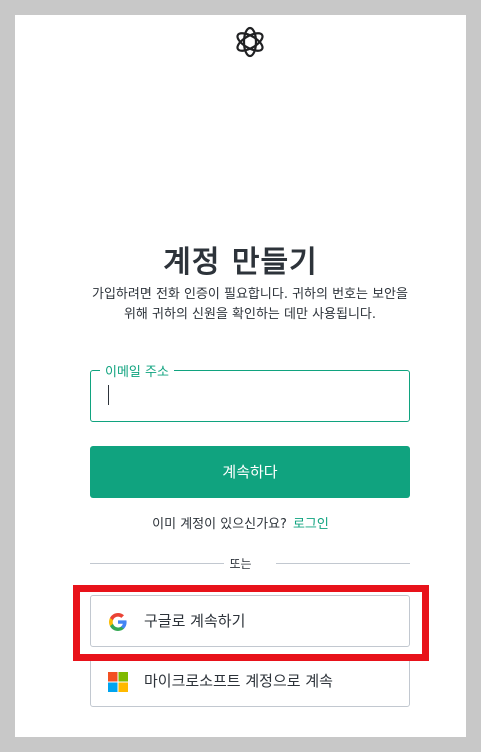 The height and width of the screenshot is (752, 481). What do you see at coordinates (108, 395) in the screenshot?
I see `text-caret` at bounding box center [108, 395].